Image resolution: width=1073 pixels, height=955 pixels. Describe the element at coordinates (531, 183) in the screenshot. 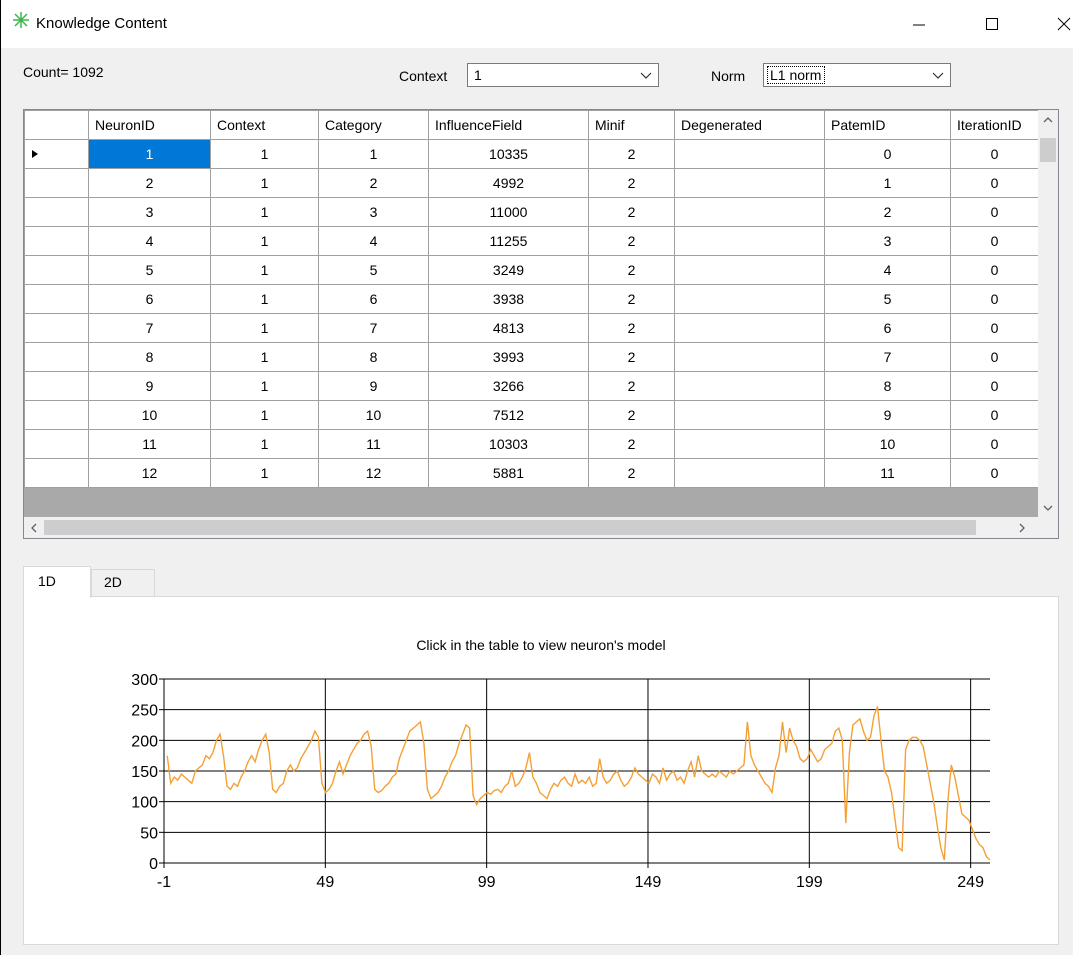

I see `table-row: 2 1 2 4992 2 1 0` at that location.